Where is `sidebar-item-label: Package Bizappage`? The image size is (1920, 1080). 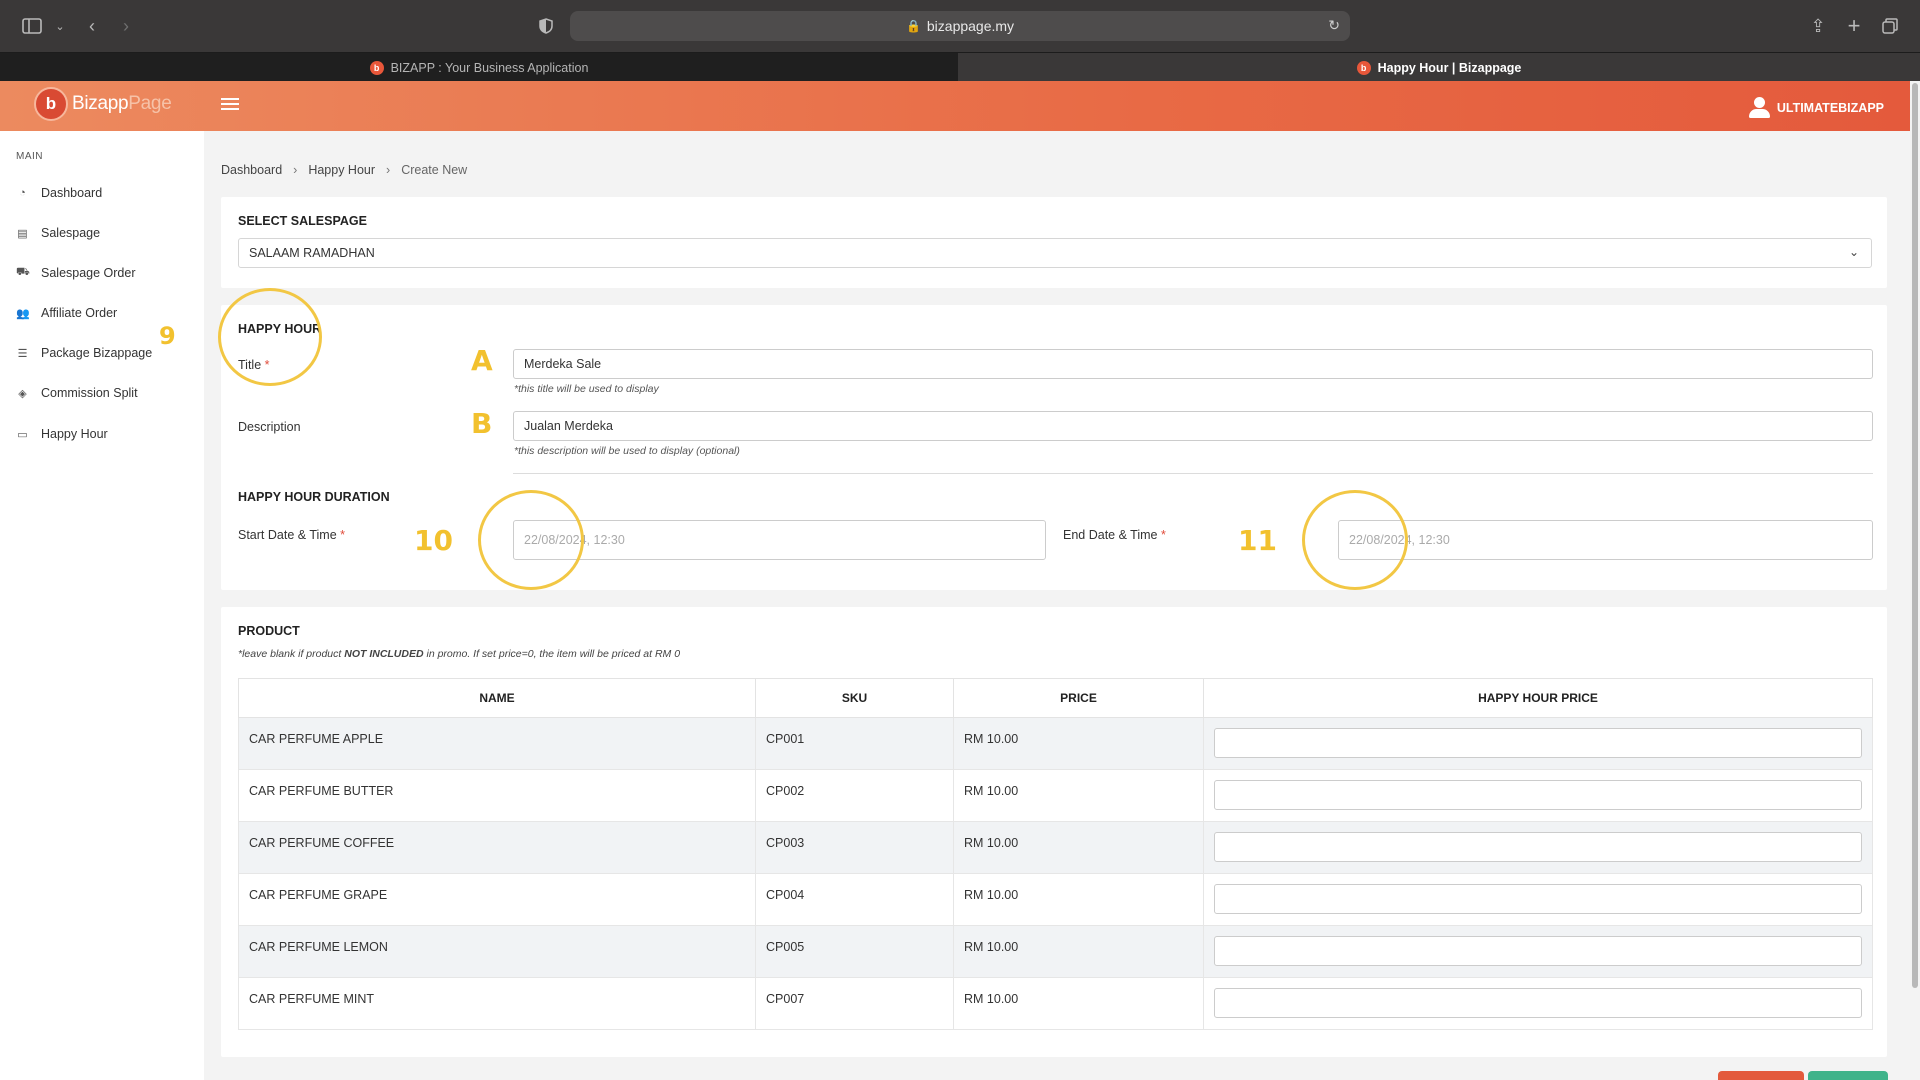 sidebar-item-label: Package Bizappage is located at coordinates (97, 353).